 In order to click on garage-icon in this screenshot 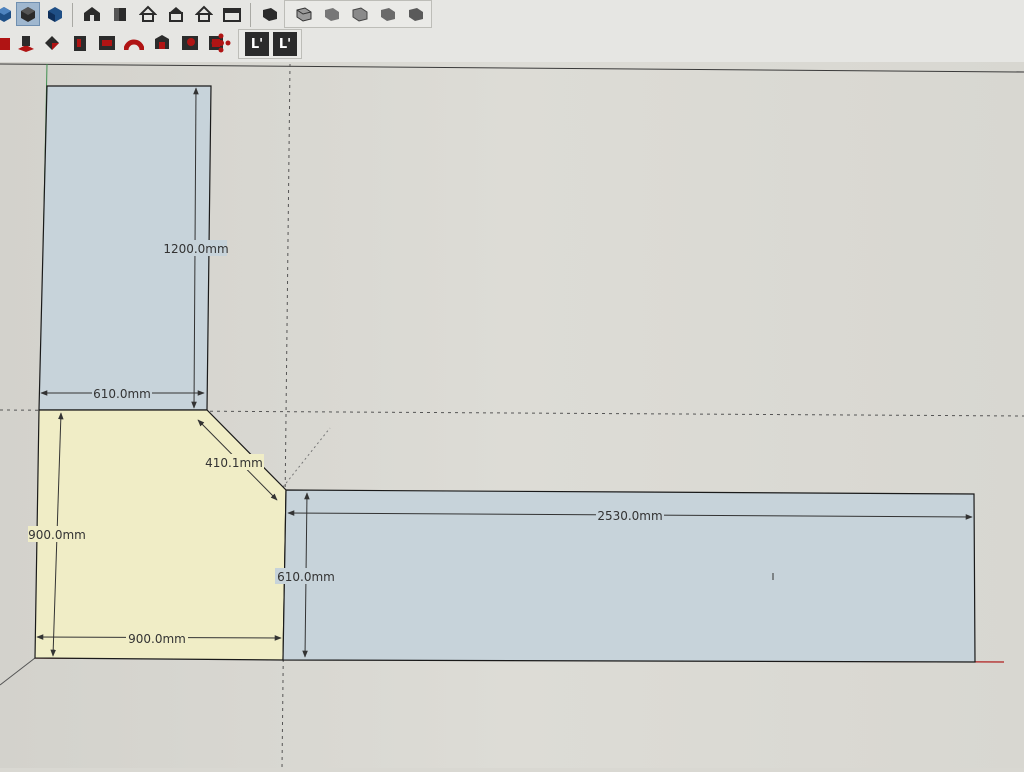, I will do `click(232, 14)`.